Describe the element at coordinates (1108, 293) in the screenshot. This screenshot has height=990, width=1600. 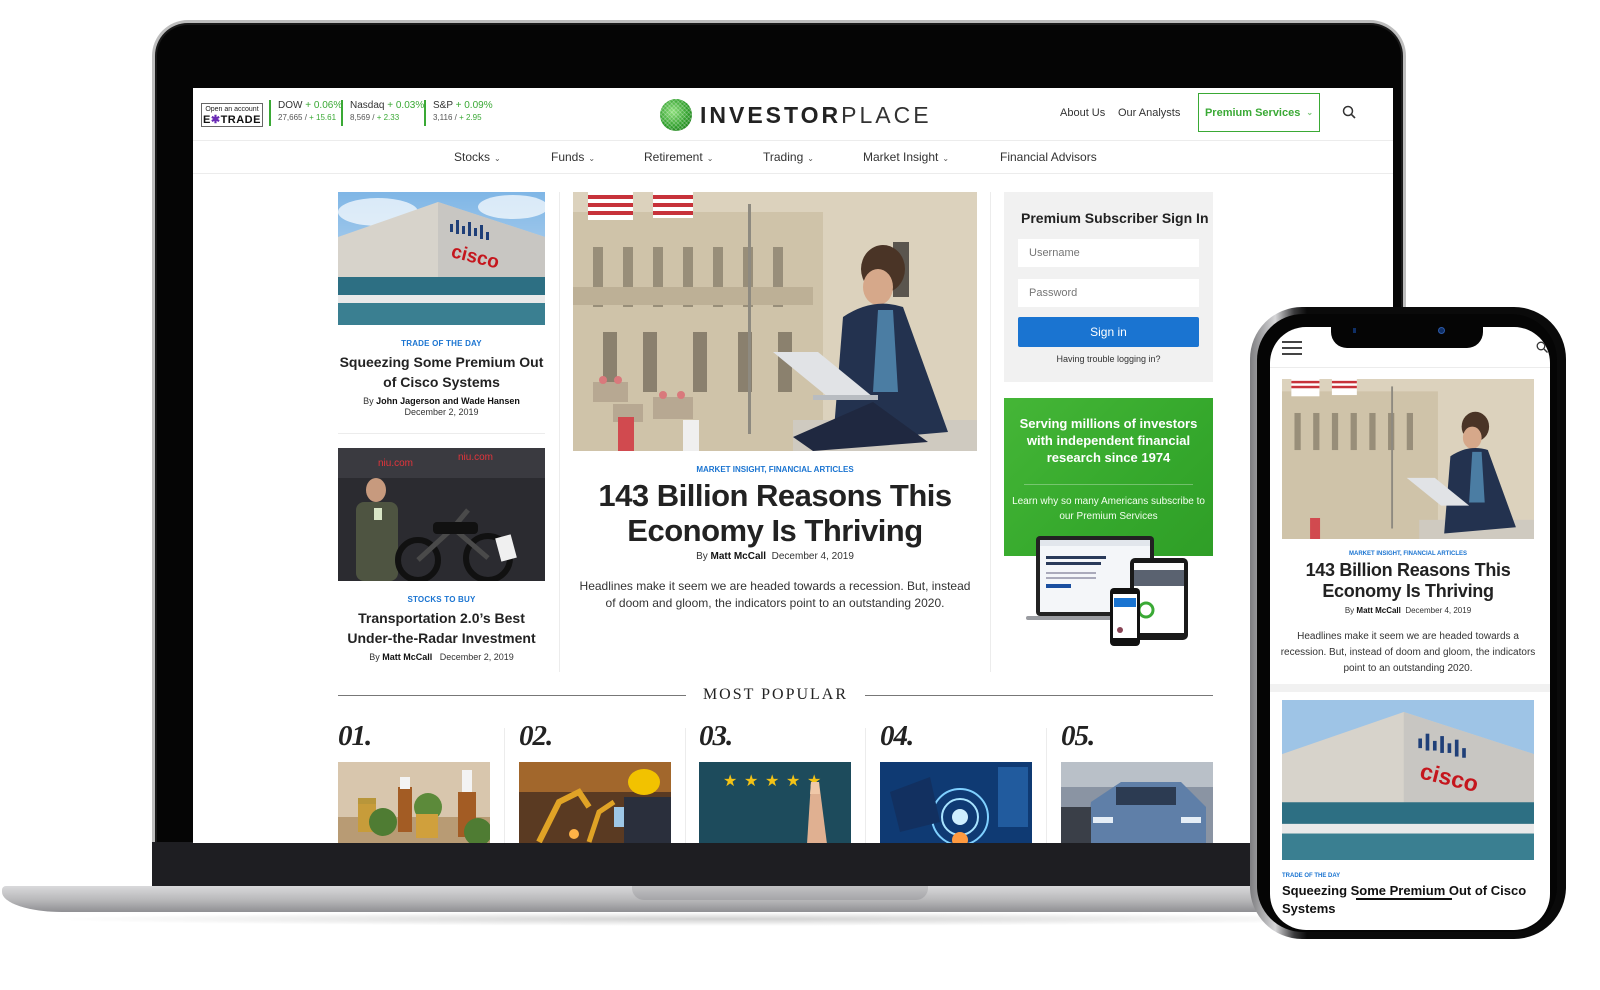
I see `password-input` at that location.